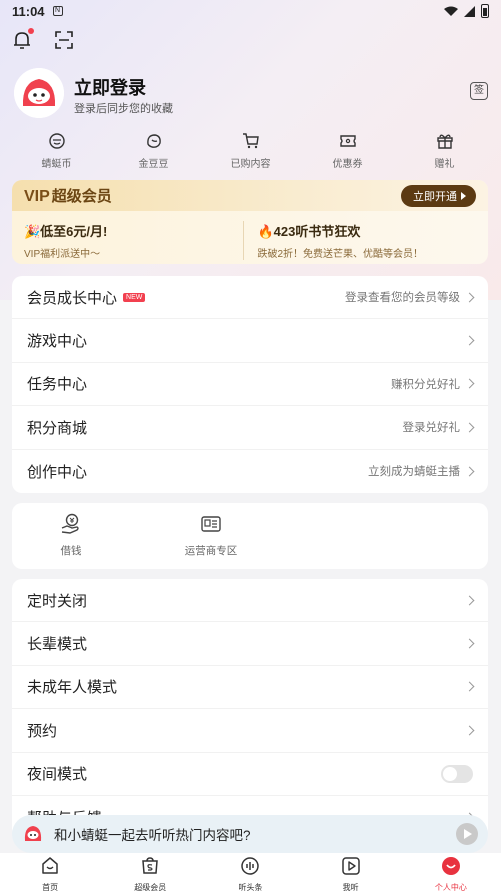 Image resolution: width=501 pixels, height=892 pixels. What do you see at coordinates (250, 774) in the screenshot?
I see `menu-night-mode: 夜间模式` at bounding box center [250, 774].